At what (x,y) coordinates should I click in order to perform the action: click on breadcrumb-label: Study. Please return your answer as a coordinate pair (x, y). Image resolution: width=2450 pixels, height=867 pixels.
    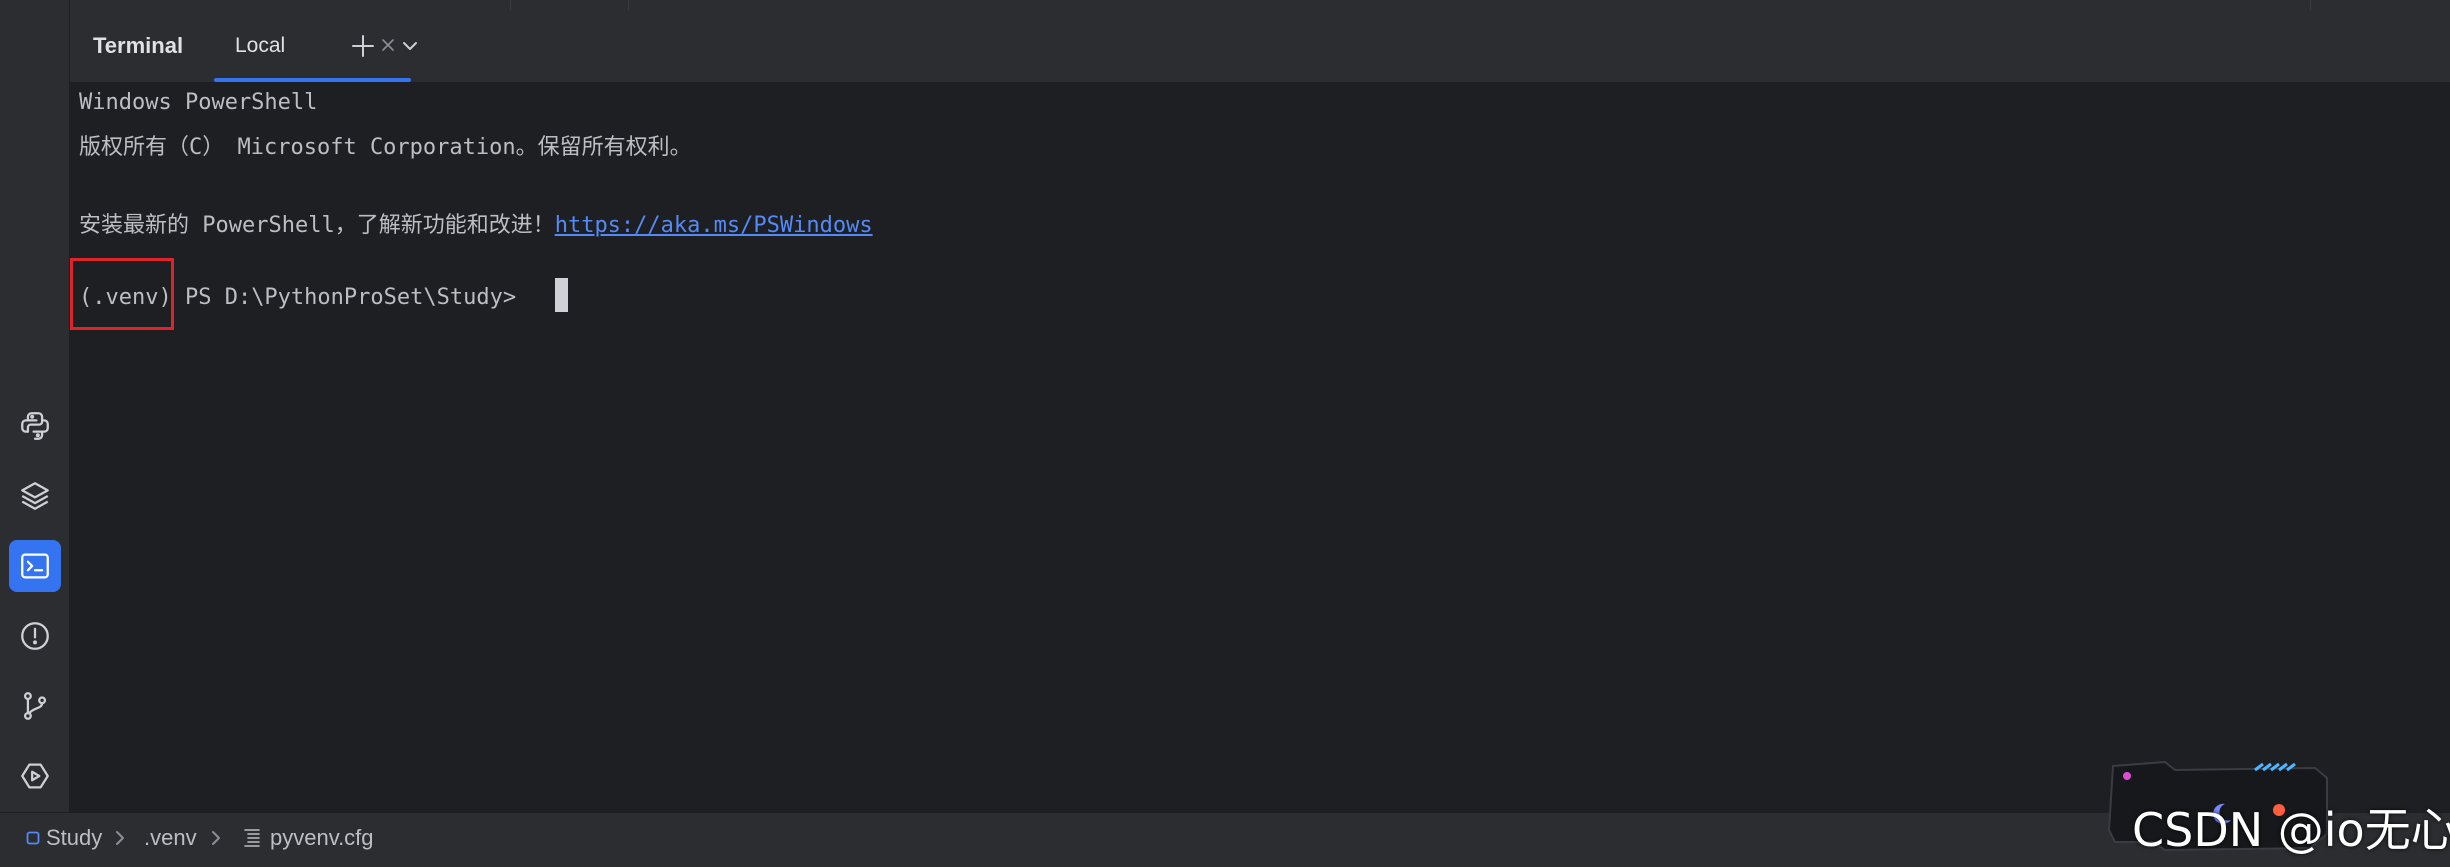
    Looking at the image, I should click on (74, 837).